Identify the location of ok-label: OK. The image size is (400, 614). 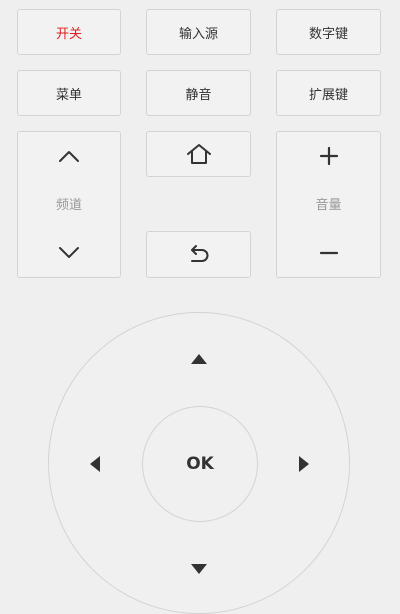
(200, 464).